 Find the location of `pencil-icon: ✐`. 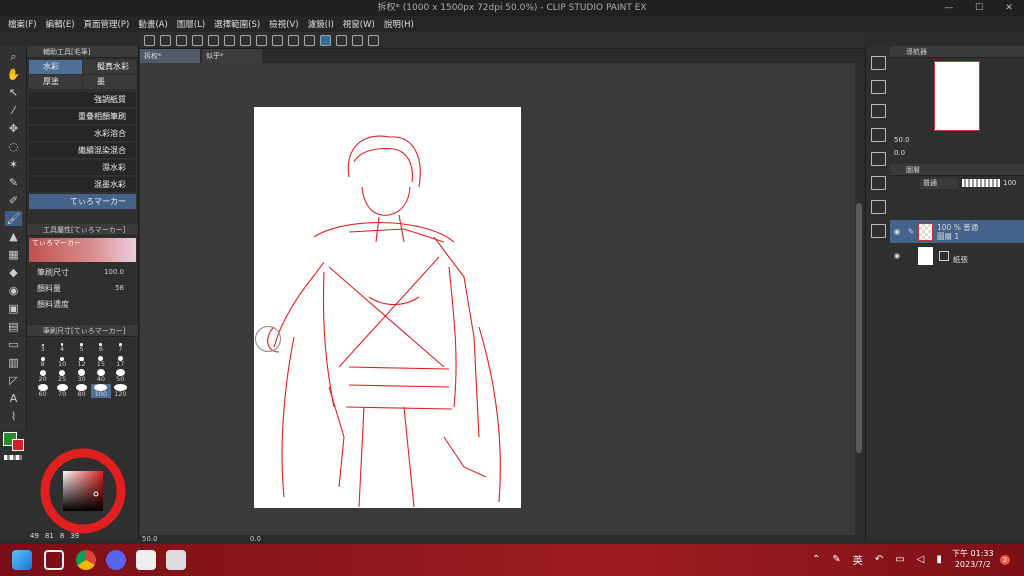

pencil-icon: ✐ is located at coordinates (13, 200).